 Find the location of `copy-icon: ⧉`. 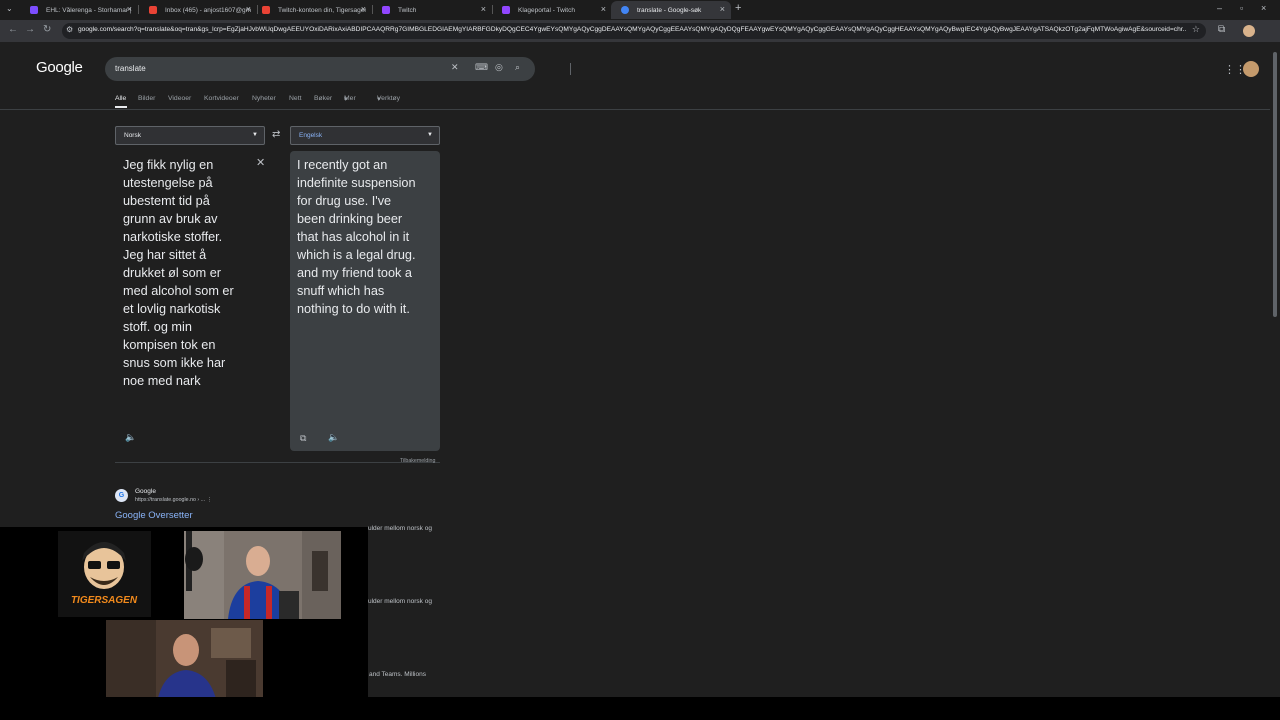

copy-icon: ⧉ is located at coordinates (303, 438).